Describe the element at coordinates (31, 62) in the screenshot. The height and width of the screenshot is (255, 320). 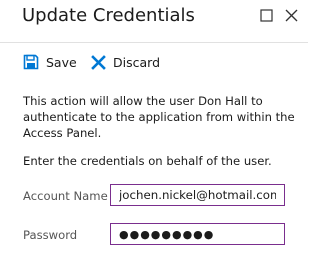
I see `save-icon` at that location.